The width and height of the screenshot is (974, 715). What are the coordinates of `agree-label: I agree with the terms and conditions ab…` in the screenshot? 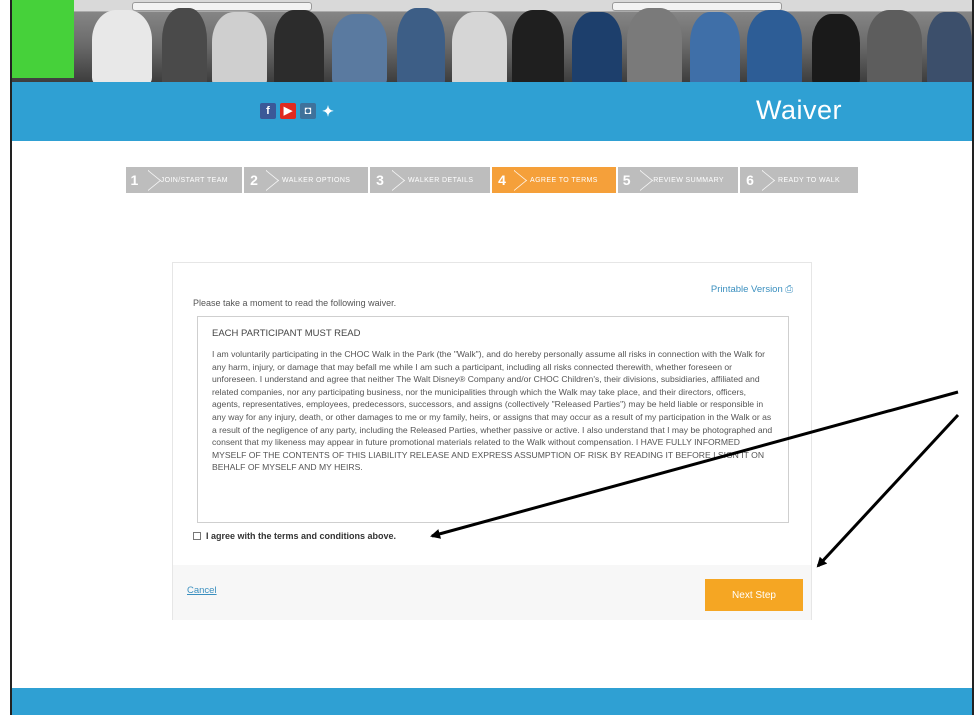 It's located at (301, 536).